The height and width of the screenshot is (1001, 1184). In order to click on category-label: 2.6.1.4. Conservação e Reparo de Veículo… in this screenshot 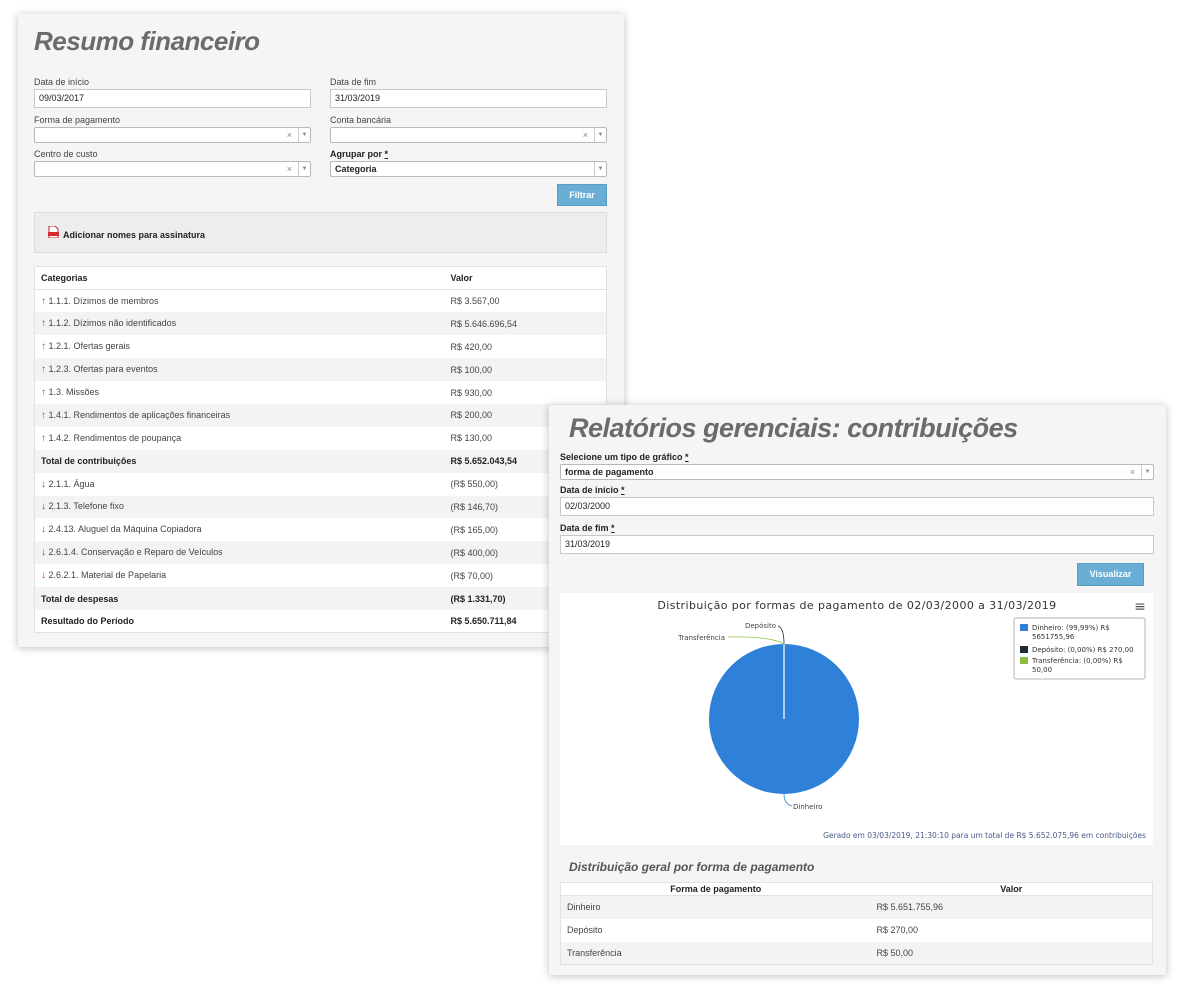, I will do `click(135, 552)`.